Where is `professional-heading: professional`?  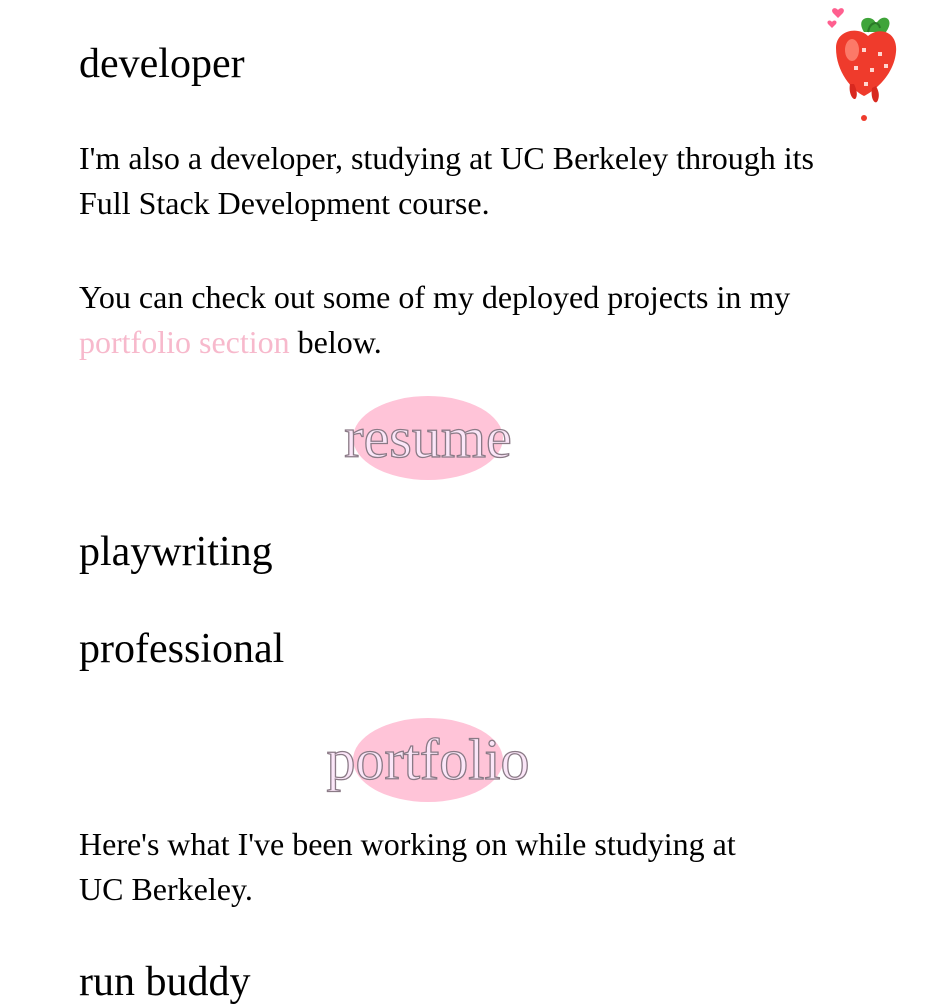 professional-heading: professional is located at coordinates (182, 649).